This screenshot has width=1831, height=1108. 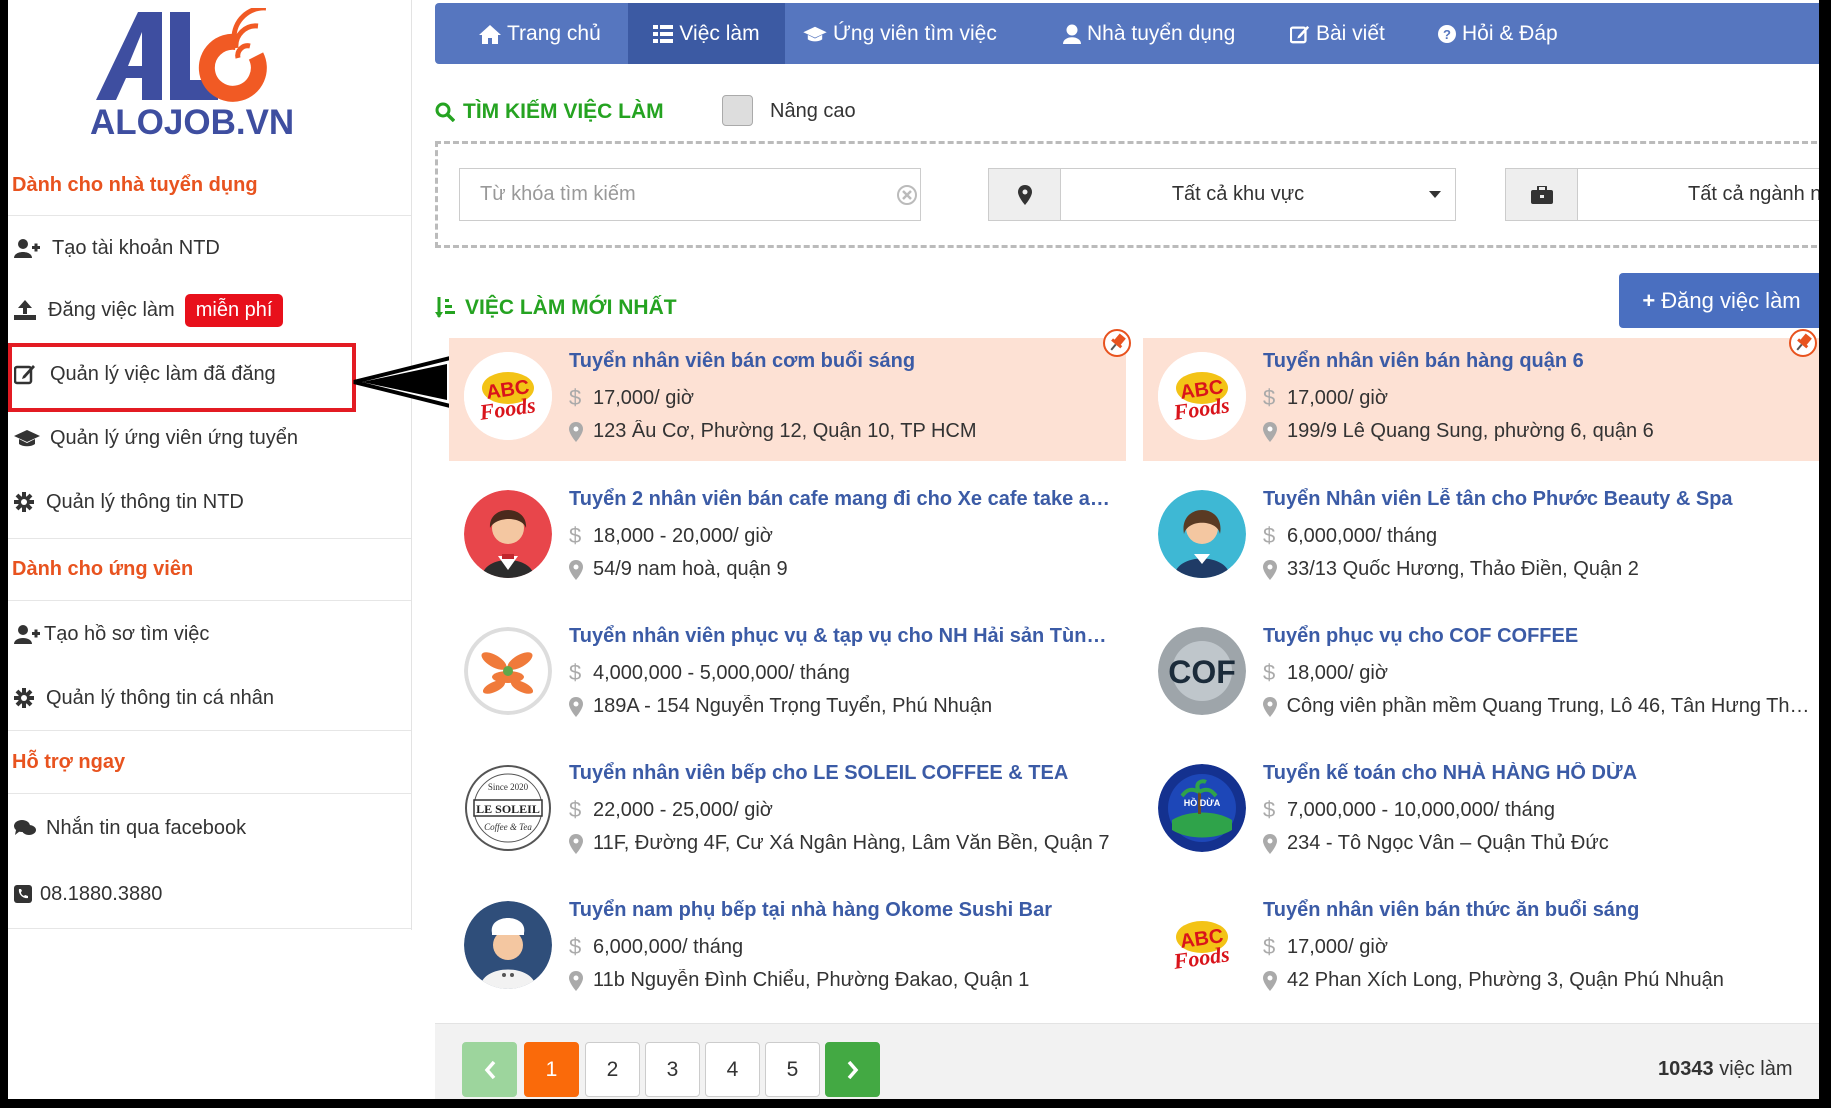 I want to click on sidebar-item-phone: 08.1880.3880, so click(x=87, y=894).